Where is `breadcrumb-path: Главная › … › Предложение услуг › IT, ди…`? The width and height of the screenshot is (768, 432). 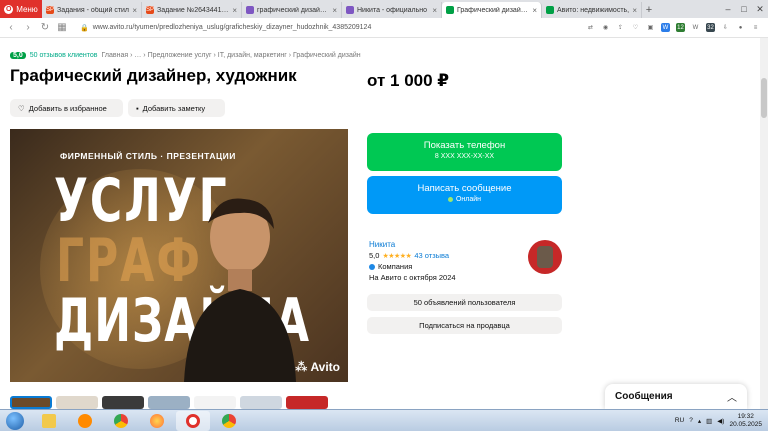
breadcrumb-path: Главная › … › Предложение услуг › IT, ди… is located at coordinates (230, 55).